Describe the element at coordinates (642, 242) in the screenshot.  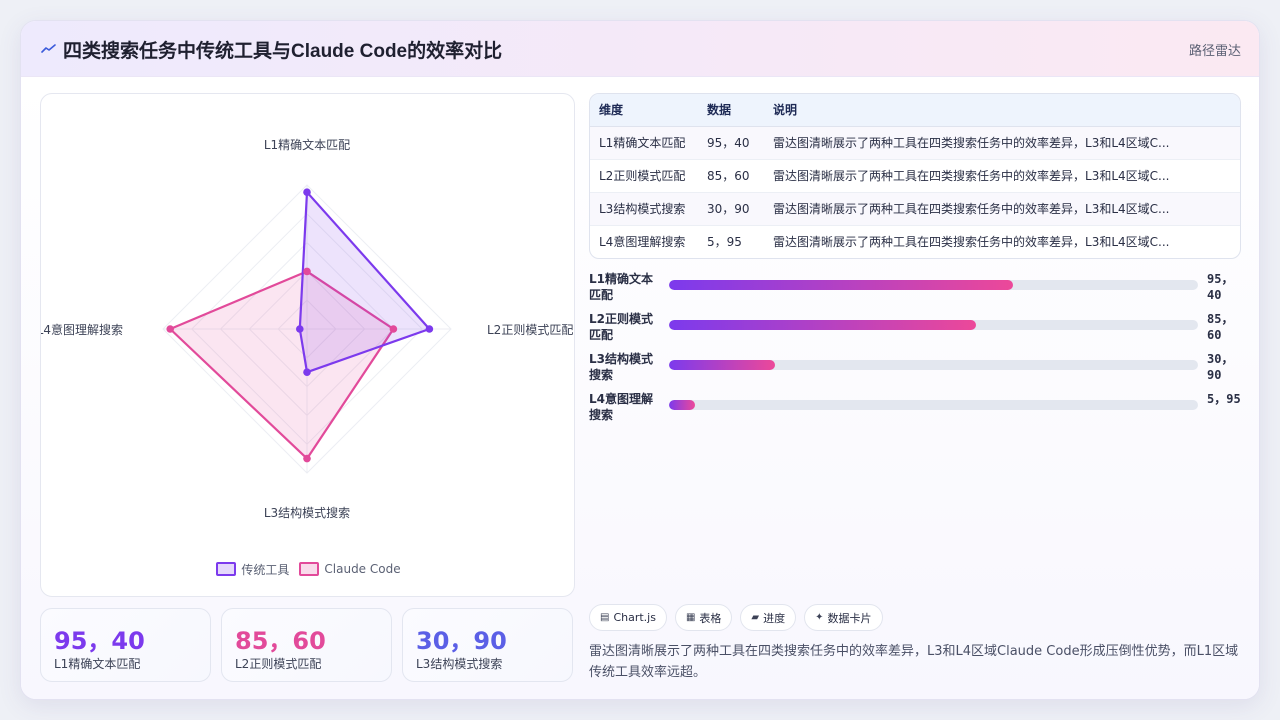
I see `table-cell: L4意图理解搜索` at that location.